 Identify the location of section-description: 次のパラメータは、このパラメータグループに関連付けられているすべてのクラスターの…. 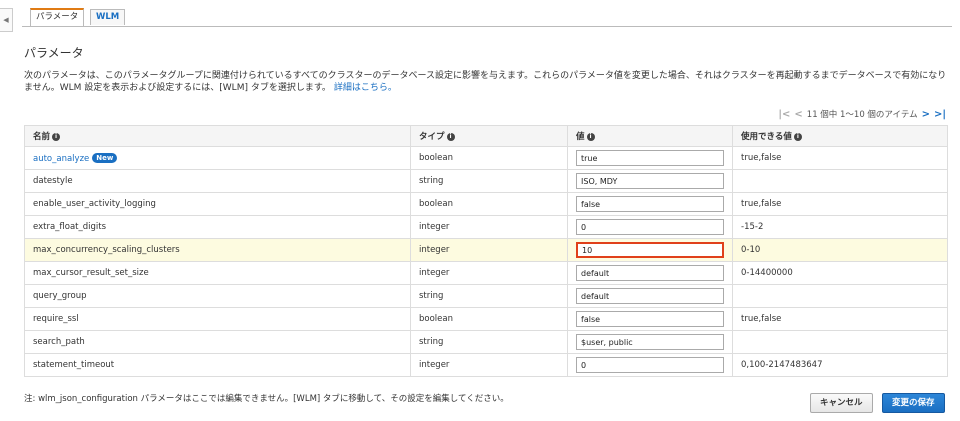
(486, 82).